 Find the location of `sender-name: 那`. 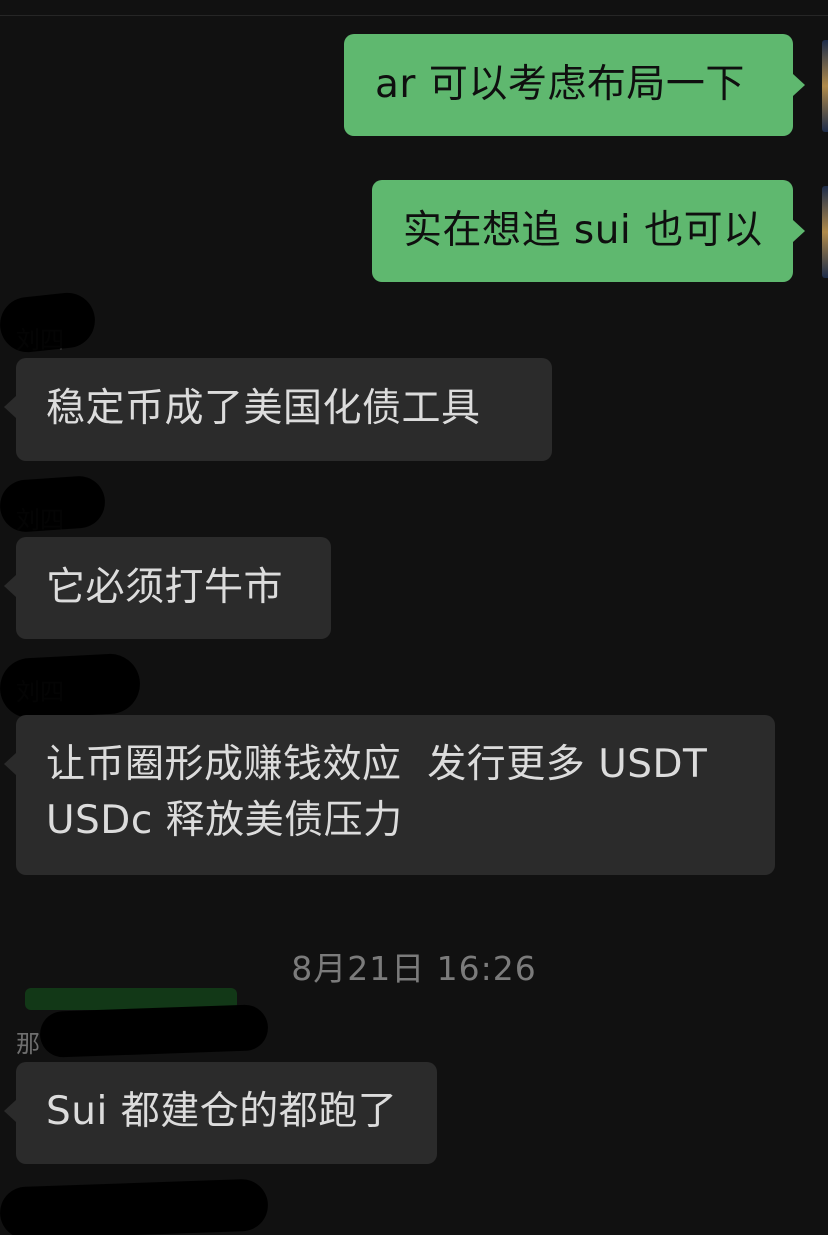

sender-name: 那 is located at coordinates (28, 1044).